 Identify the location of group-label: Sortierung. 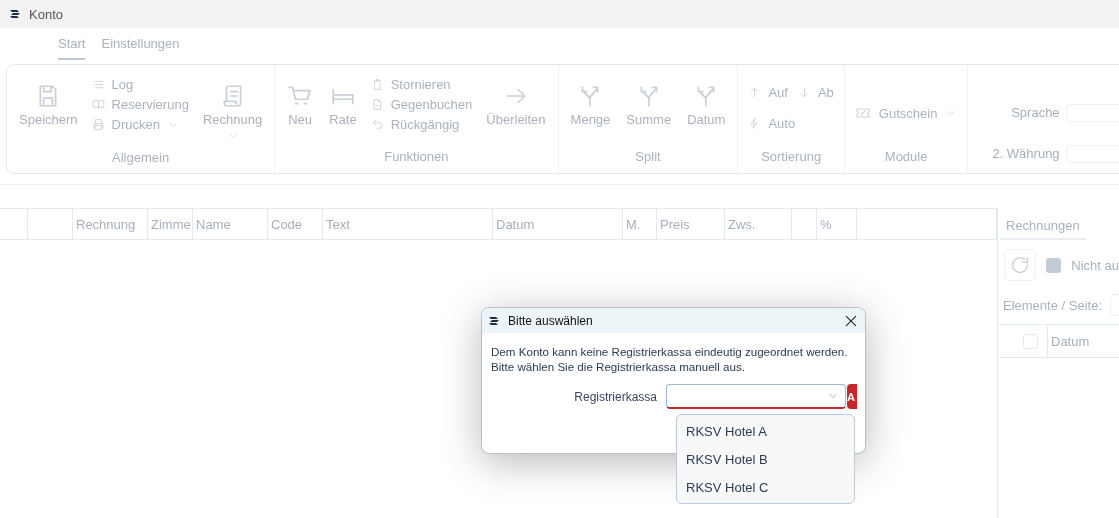
(791, 157).